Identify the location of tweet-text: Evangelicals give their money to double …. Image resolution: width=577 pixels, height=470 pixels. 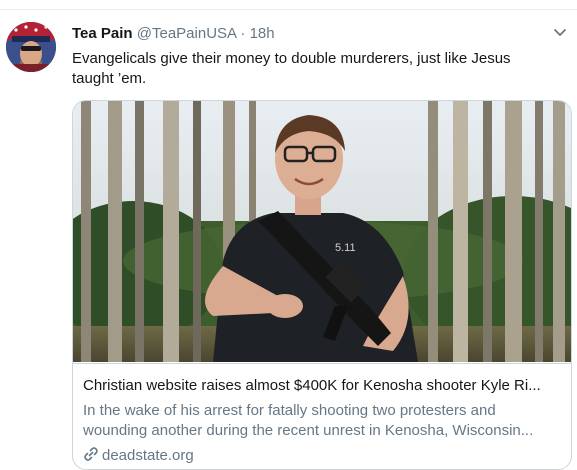
(312, 69).